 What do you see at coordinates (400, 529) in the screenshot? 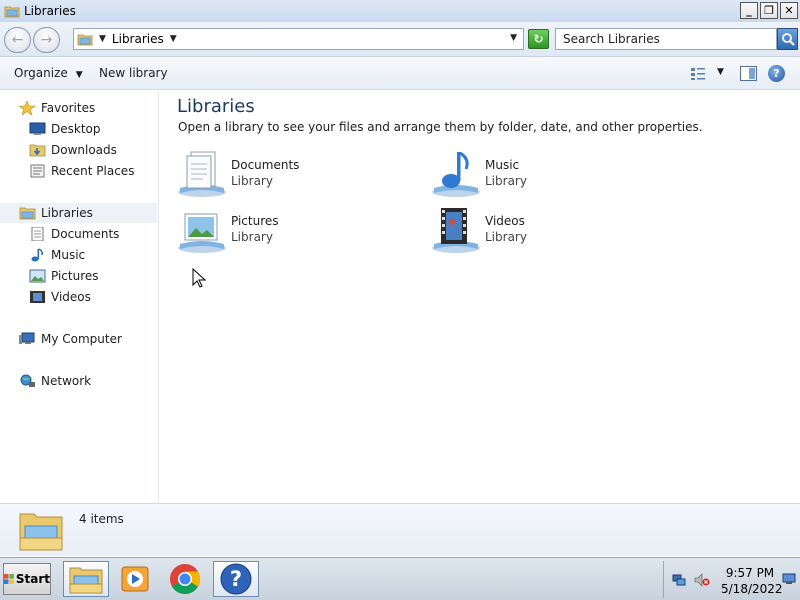
I see `details-pane: 4 items` at bounding box center [400, 529].